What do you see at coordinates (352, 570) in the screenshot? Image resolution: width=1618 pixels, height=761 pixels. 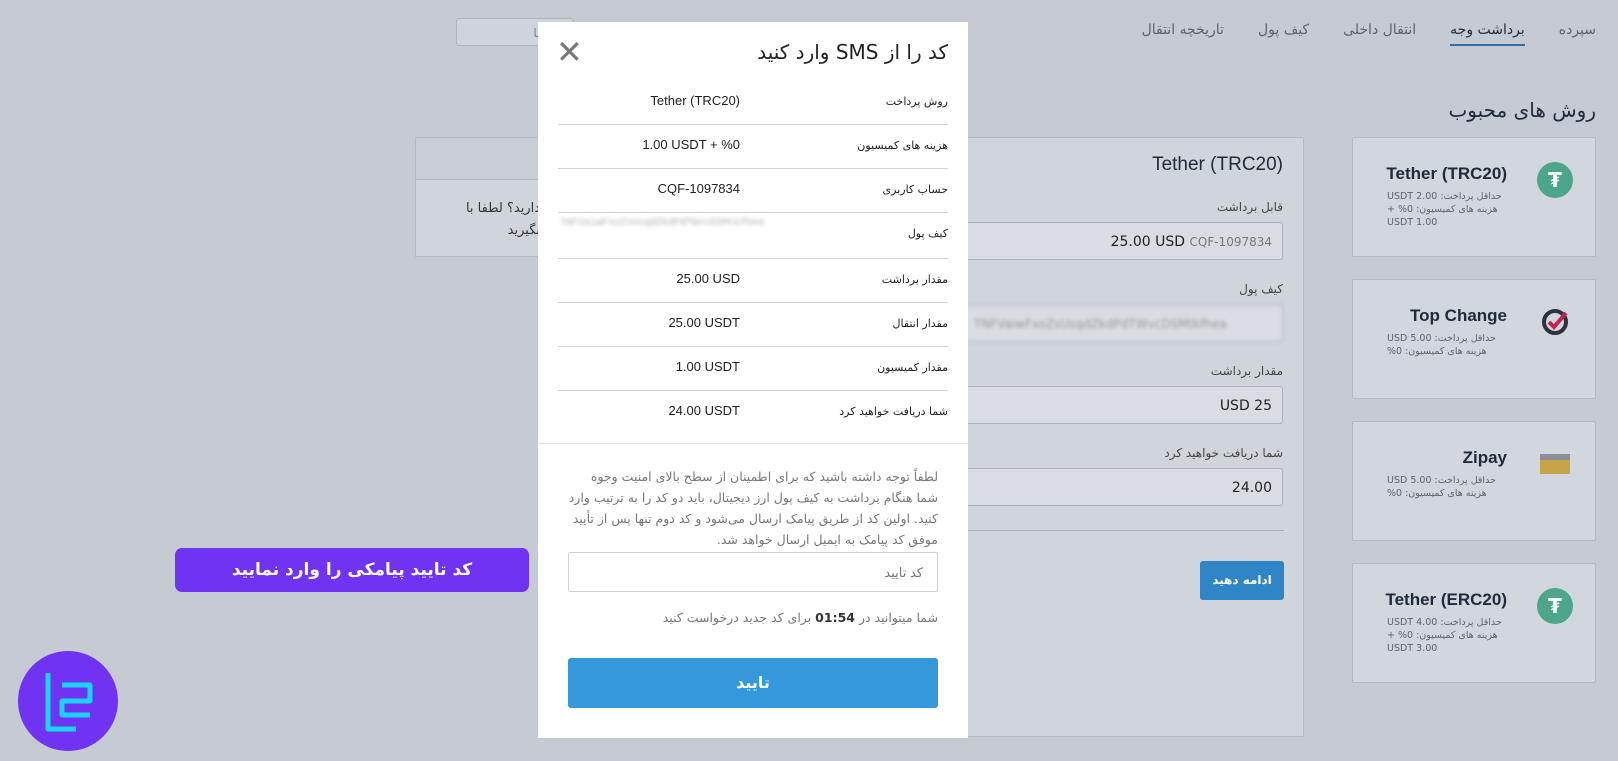 I see `instruction-banner: کد تایید پیامکی را وارد نمایید` at bounding box center [352, 570].